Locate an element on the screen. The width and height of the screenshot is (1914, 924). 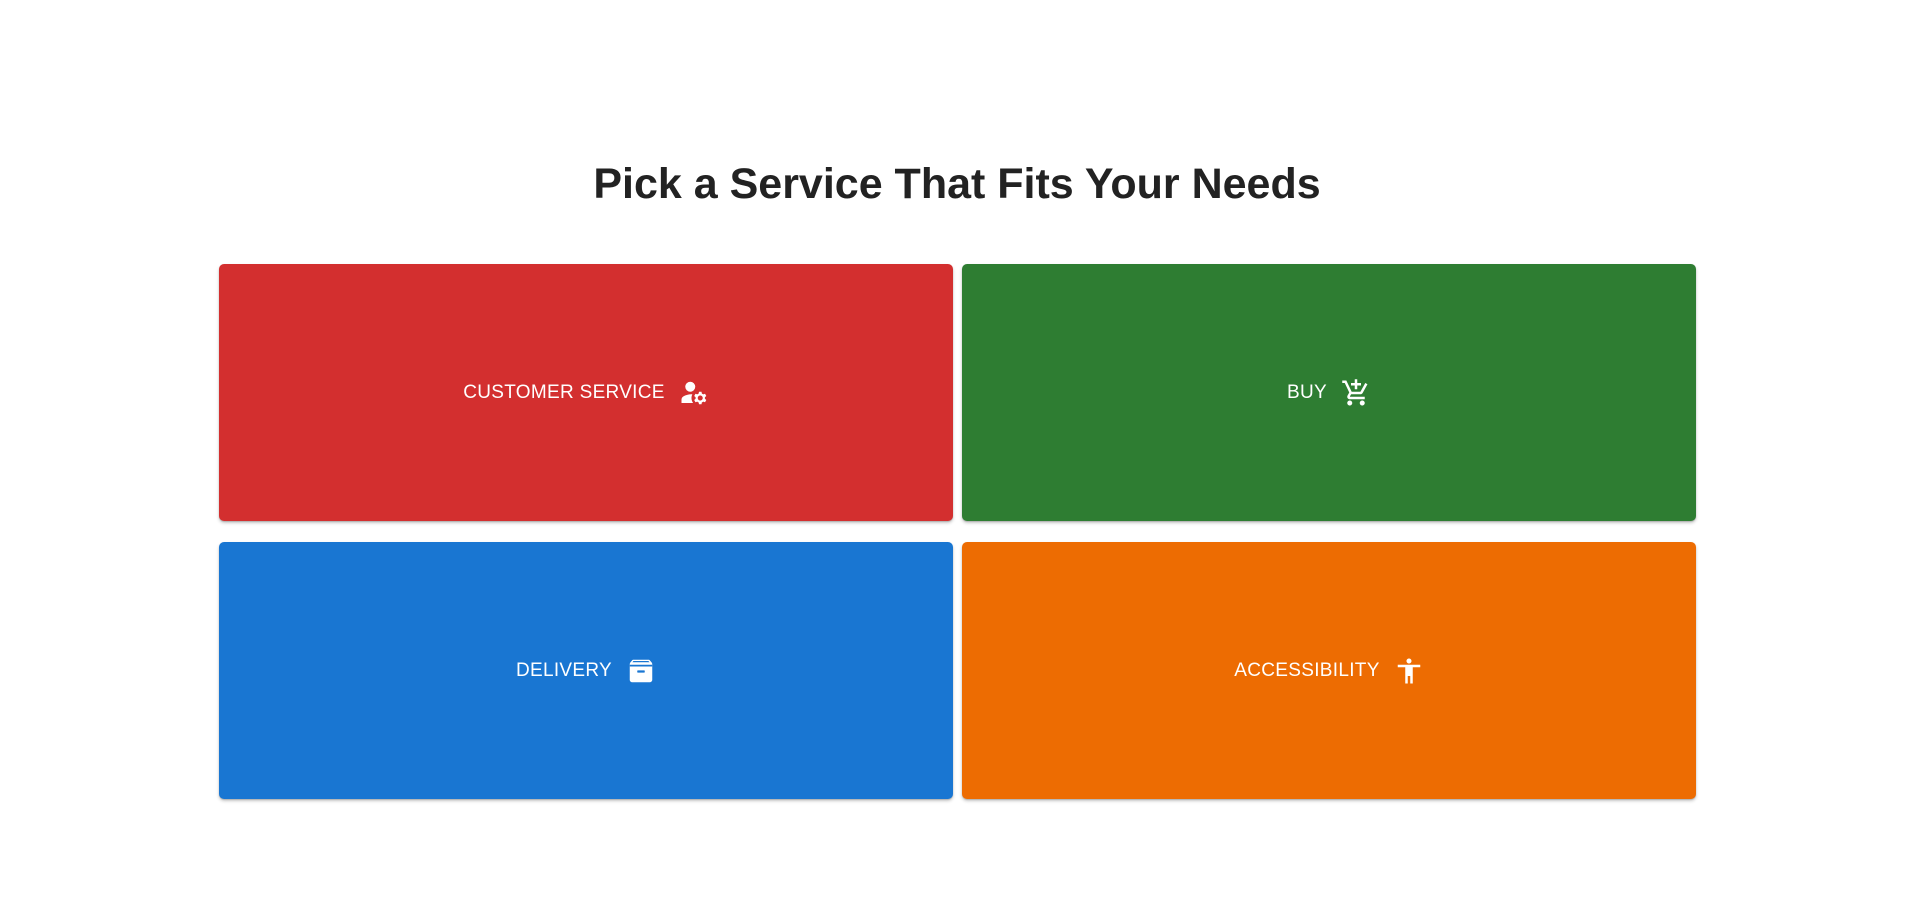
add-shopping-cart-icon is located at coordinates (1356, 393).